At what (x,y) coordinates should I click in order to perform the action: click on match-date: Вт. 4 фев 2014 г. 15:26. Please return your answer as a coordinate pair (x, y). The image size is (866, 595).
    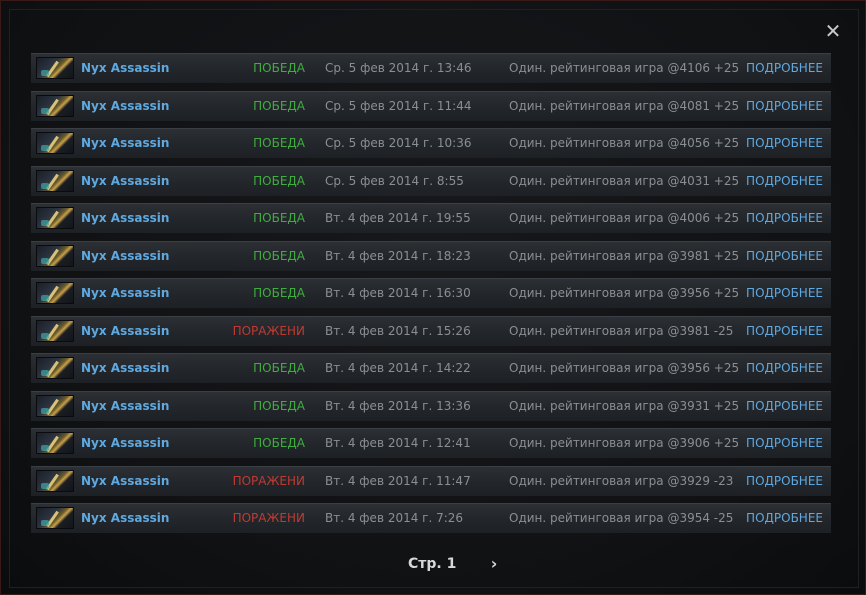
    Looking at the image, I should click on (398, 330).